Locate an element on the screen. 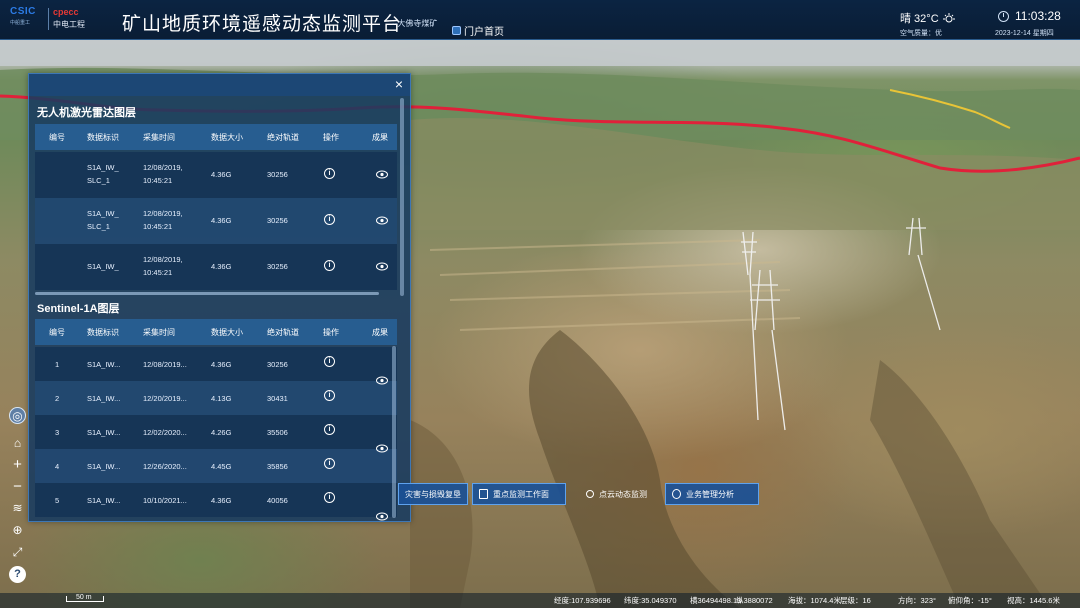  portal-home-link: 门户首页 is located at coordinates (478, 30).